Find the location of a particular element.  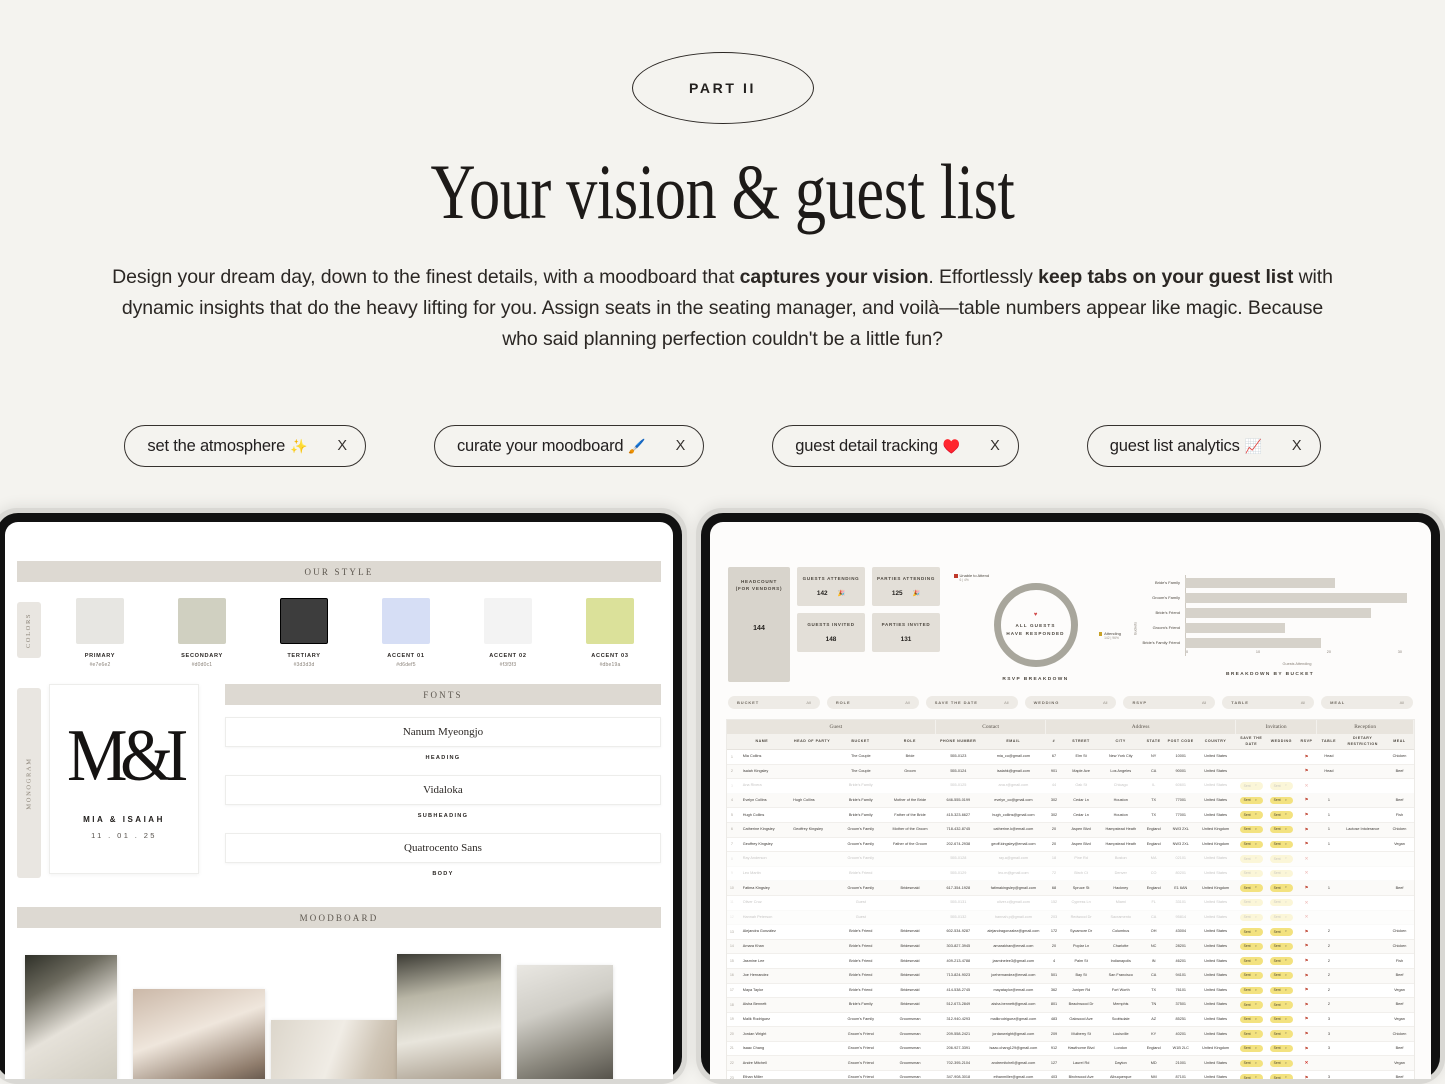

column-header-wedding: WEDDING is located at coordinates (1281, 741).